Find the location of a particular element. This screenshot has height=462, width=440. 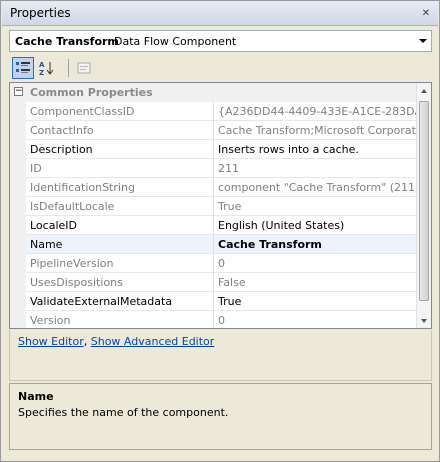

property-value: False is located at coordinates (232, 282).